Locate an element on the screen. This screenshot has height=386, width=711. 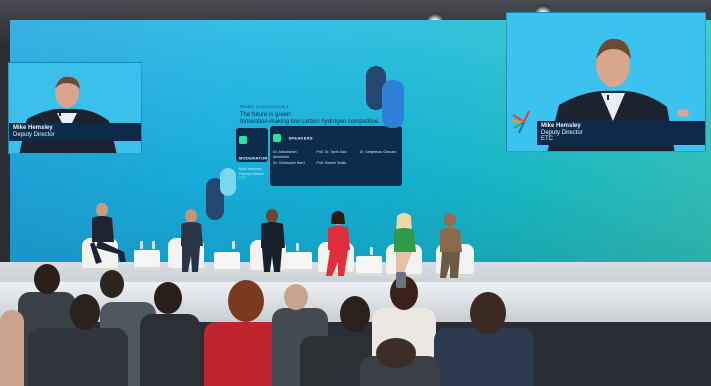
moderator-header: MODERATOR is located at coordinates (253, 158).